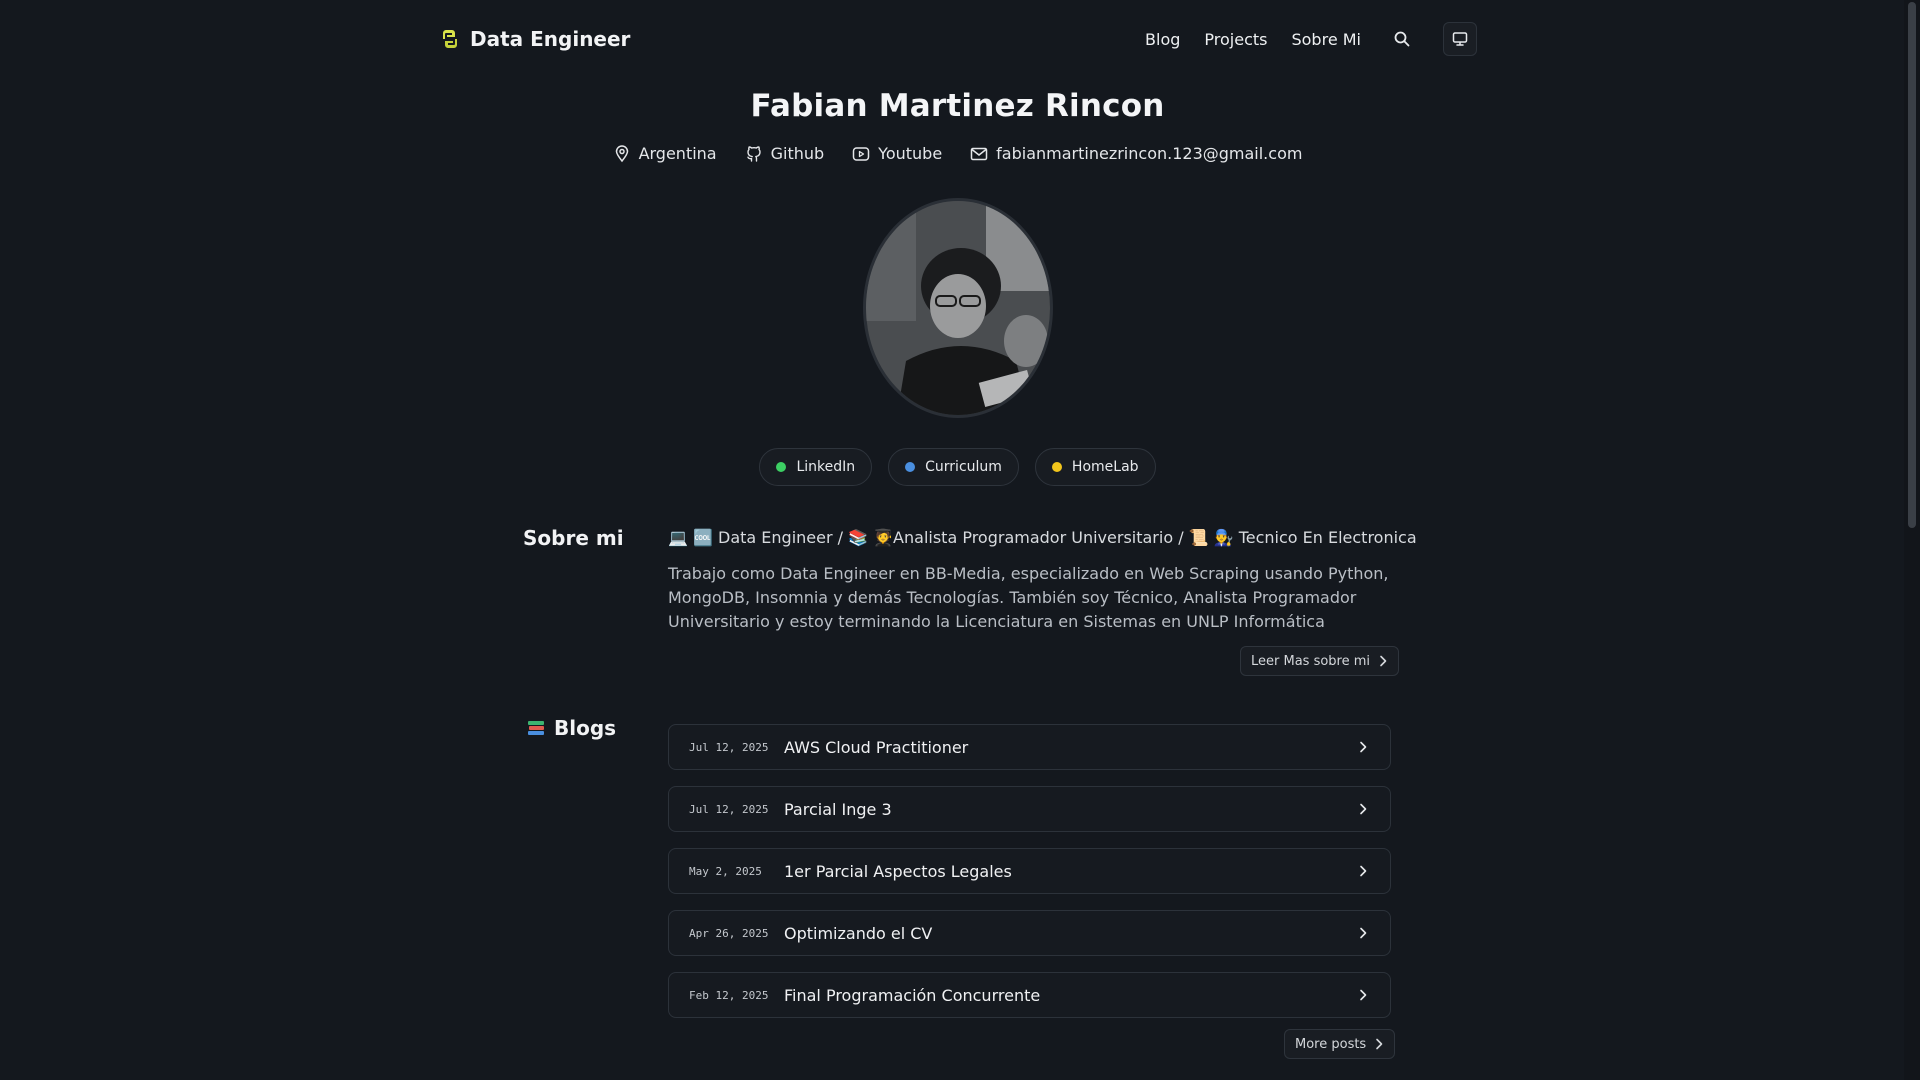 The width and height of the screenshot is (1920, 1080). Describe the element at coordinates (1235, 39) in the screenshot. I see `nav-link-projects: Projects` at that location.